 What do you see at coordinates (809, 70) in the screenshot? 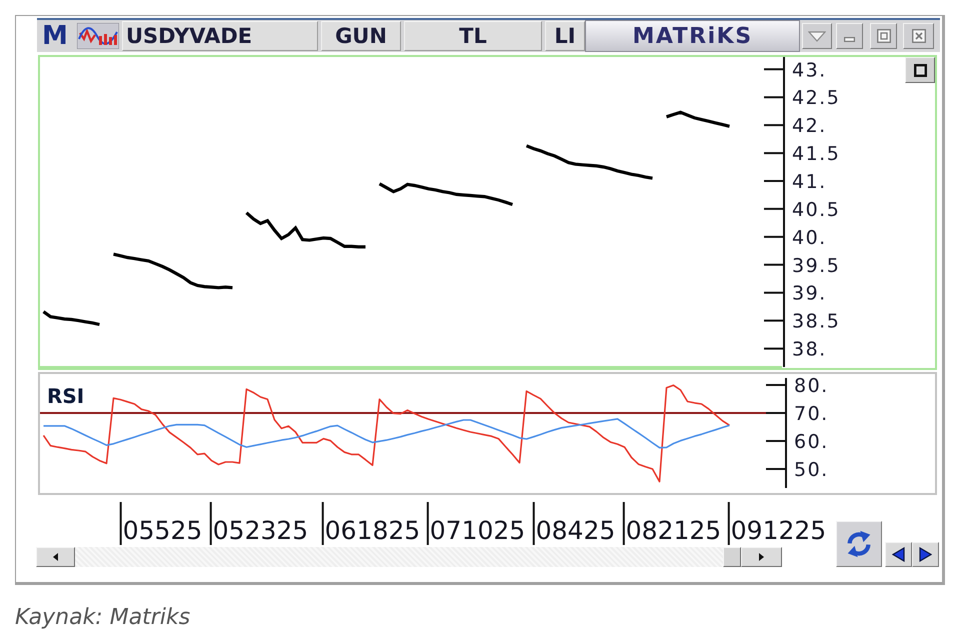
I see `axis-label: 43.` at bounding box center [809, 70].